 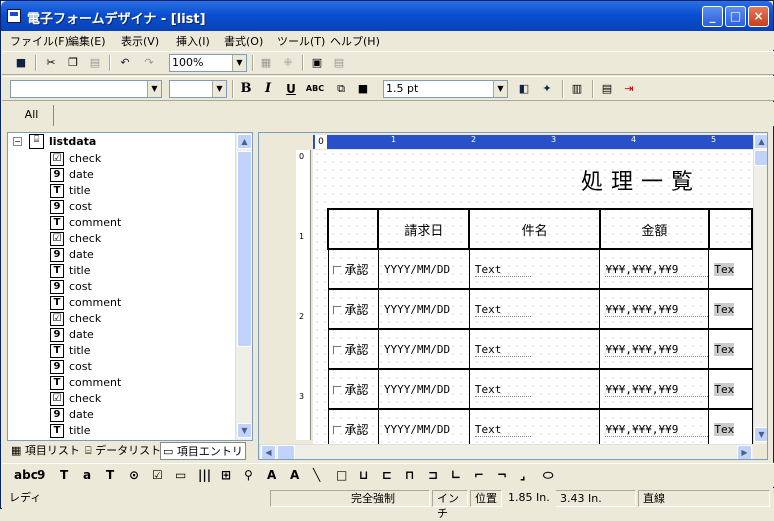 I want to click on rect-tool-icon: □, so click(x=341, y=475).